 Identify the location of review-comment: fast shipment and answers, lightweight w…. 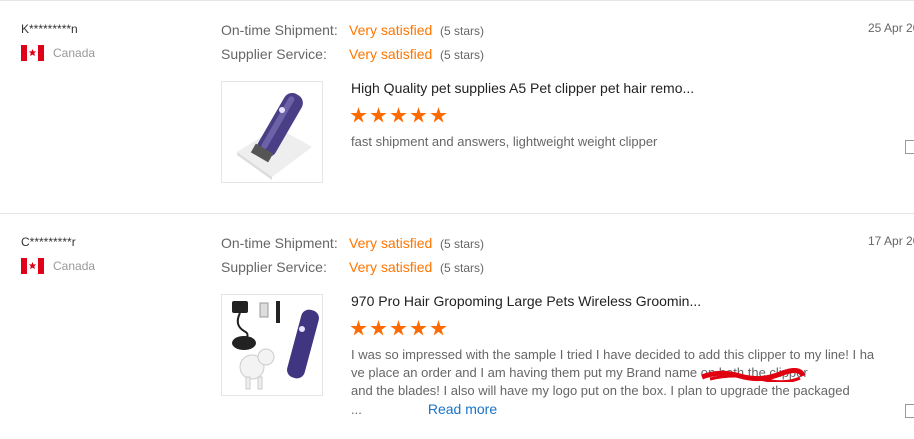
(504, 141).